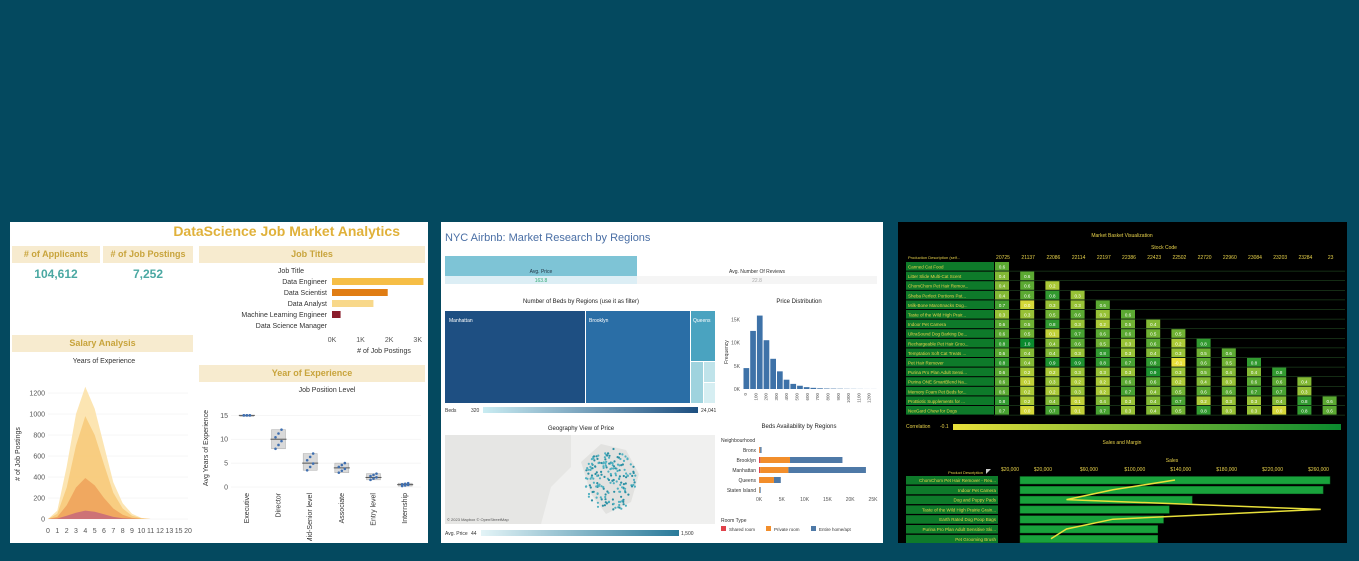  I want to click on sort-icon, so click(988, 471).